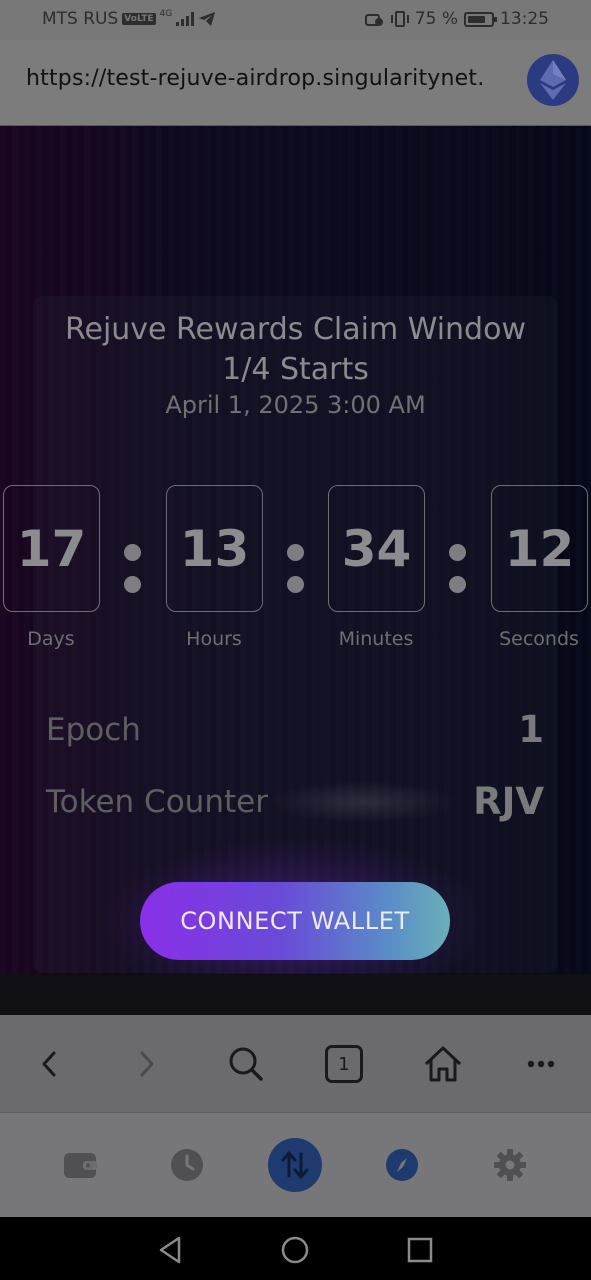 This screenshot has width=591, height=1280. What do you see at coordinates (157, 802) in the screenshot?
I see `token-counter-label: Token Counter` at bounding box center [157, 802].